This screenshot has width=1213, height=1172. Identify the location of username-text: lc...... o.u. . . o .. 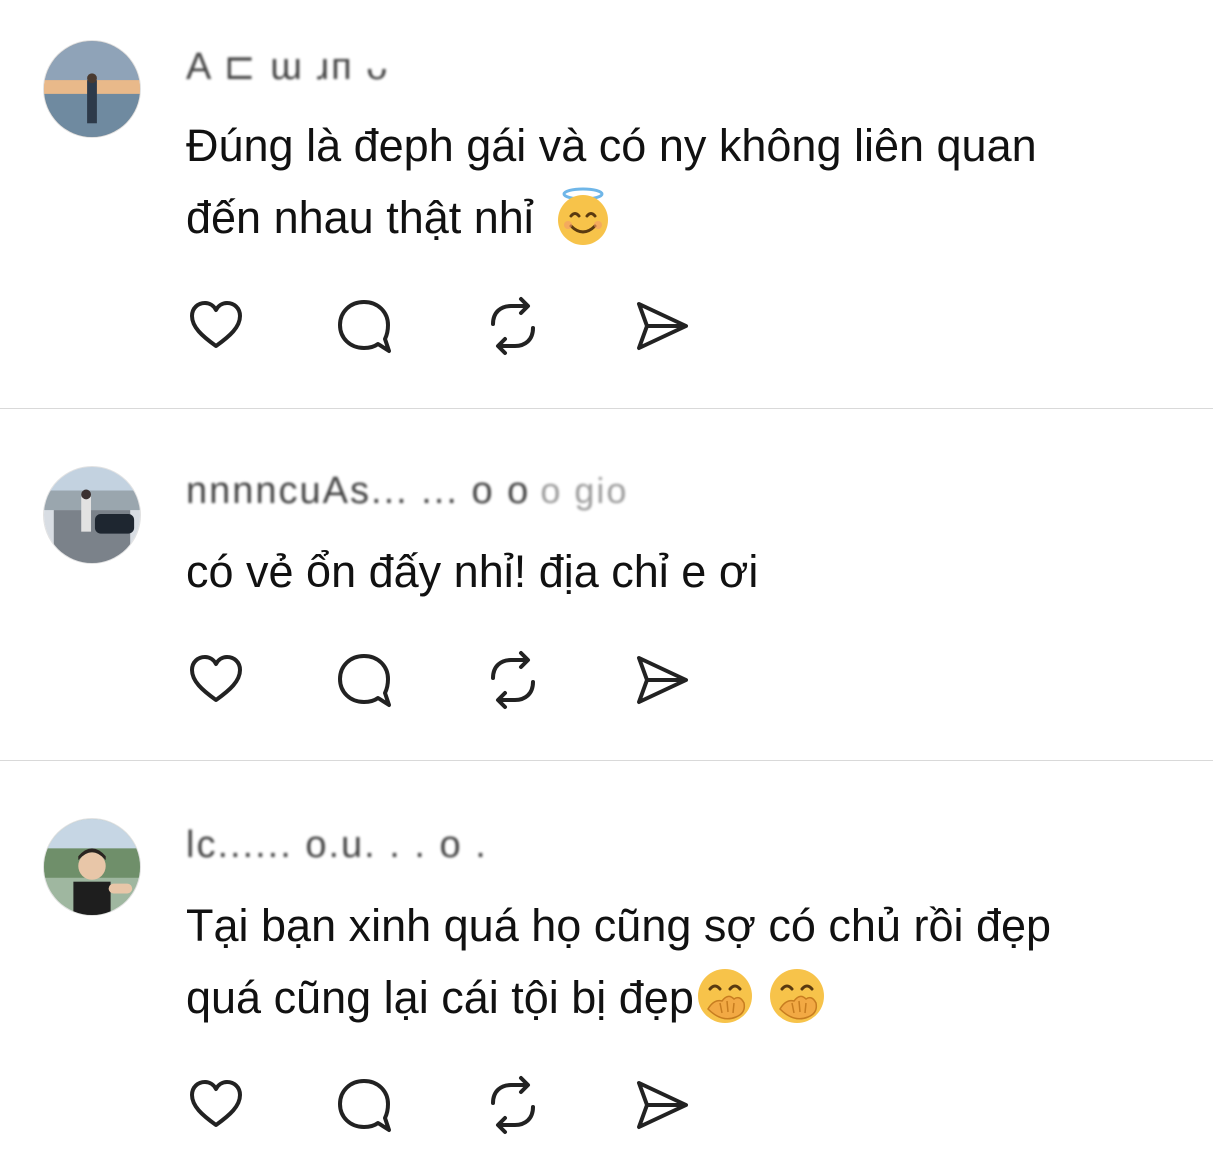
(337, 845).